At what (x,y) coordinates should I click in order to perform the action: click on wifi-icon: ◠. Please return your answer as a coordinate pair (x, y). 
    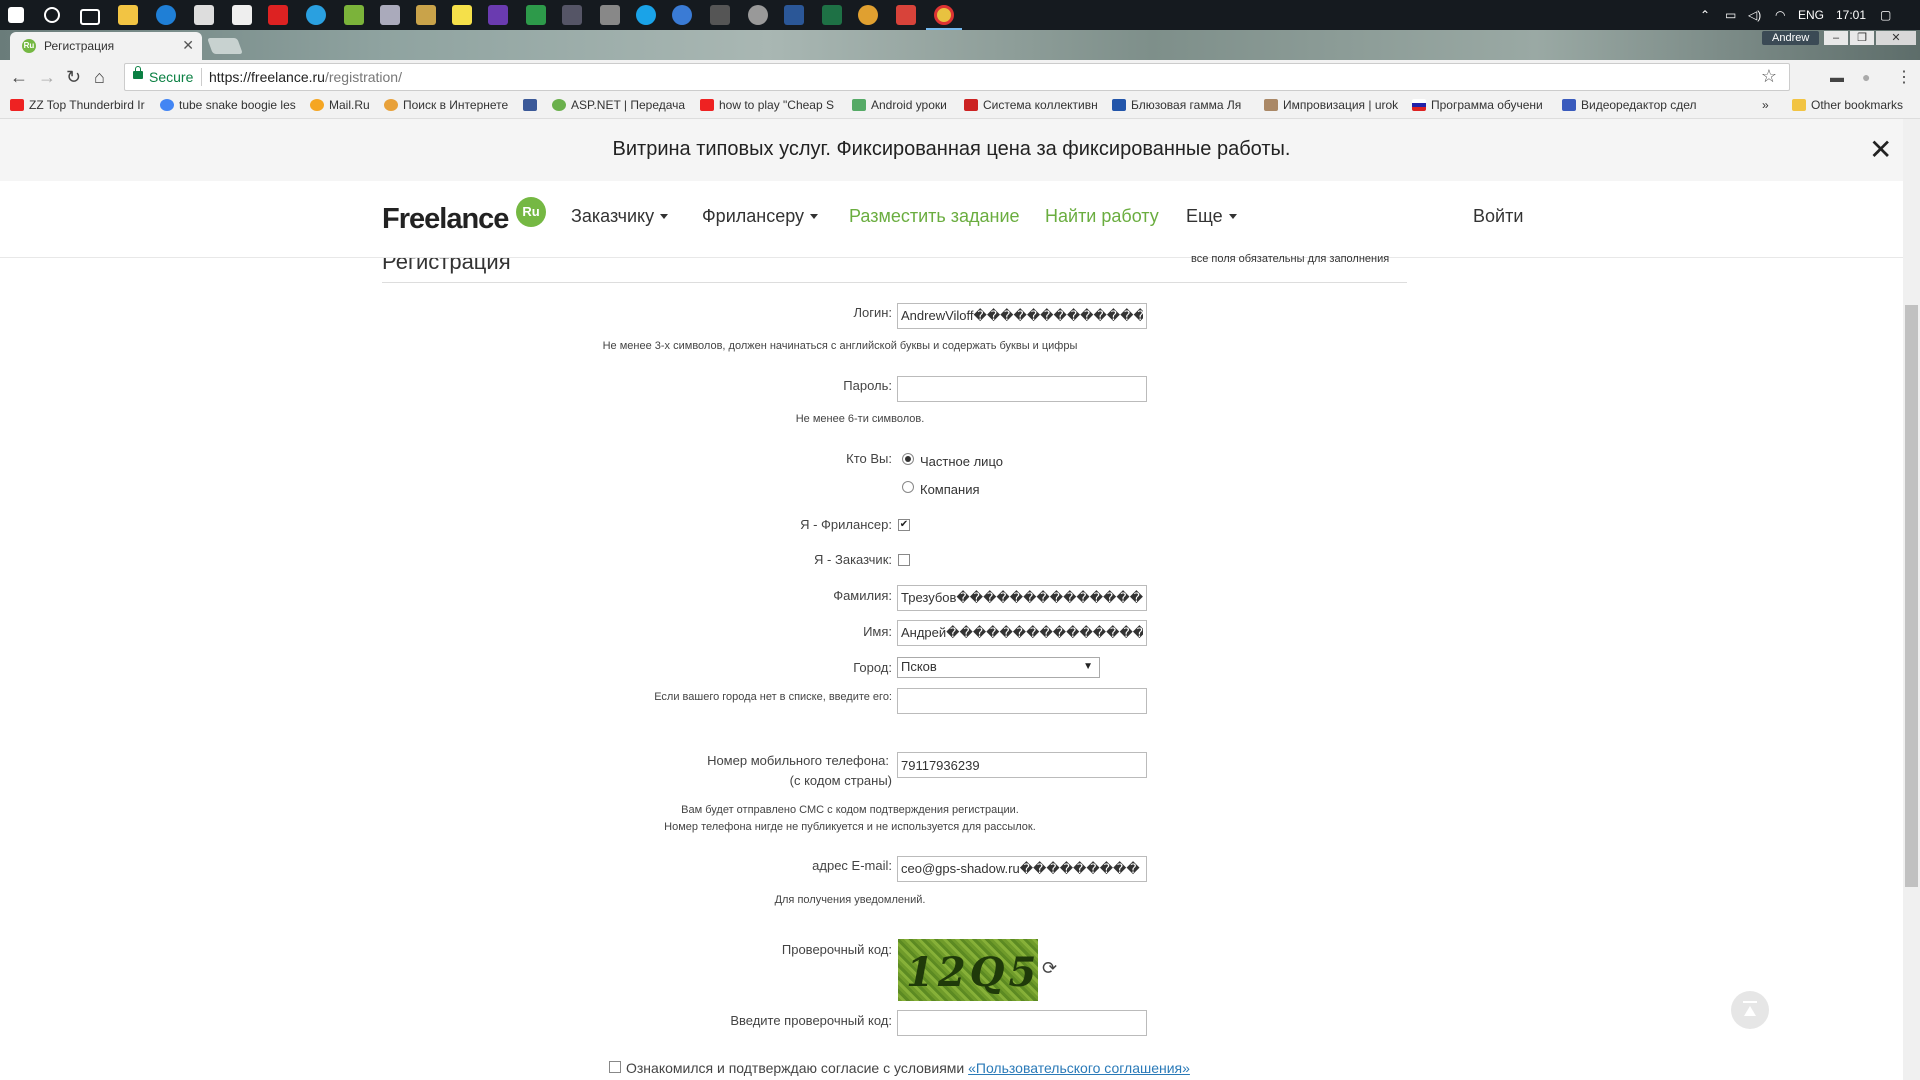
    Looking at the image, I should click on (1780, 15).